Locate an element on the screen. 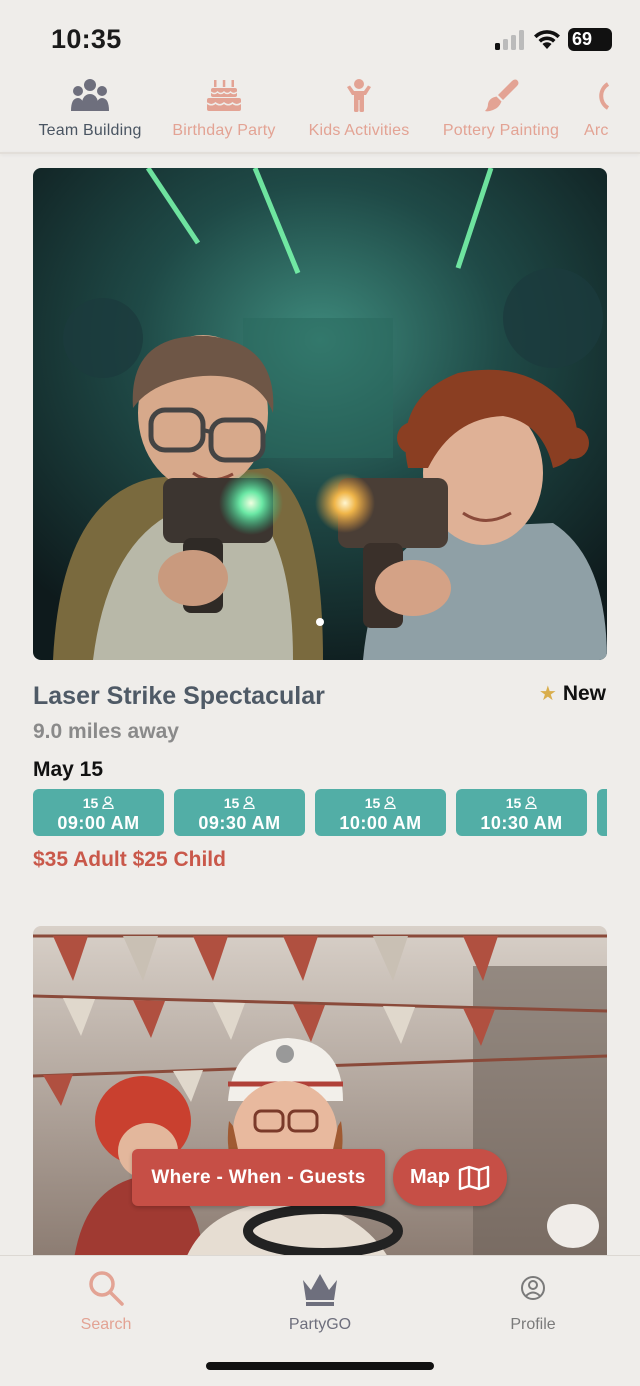 This screenshot has width=640, height=1386. listing-title: Laser Strike Spectacular is located at coordinates (179, 696).